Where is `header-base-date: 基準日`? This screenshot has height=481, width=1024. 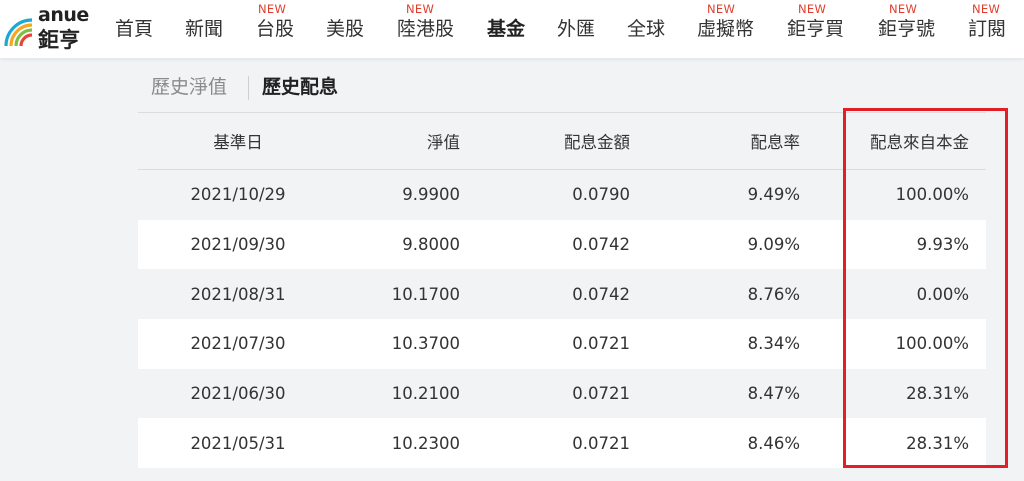 header-base-date: 基準日 is located at coordinates (238, 142).